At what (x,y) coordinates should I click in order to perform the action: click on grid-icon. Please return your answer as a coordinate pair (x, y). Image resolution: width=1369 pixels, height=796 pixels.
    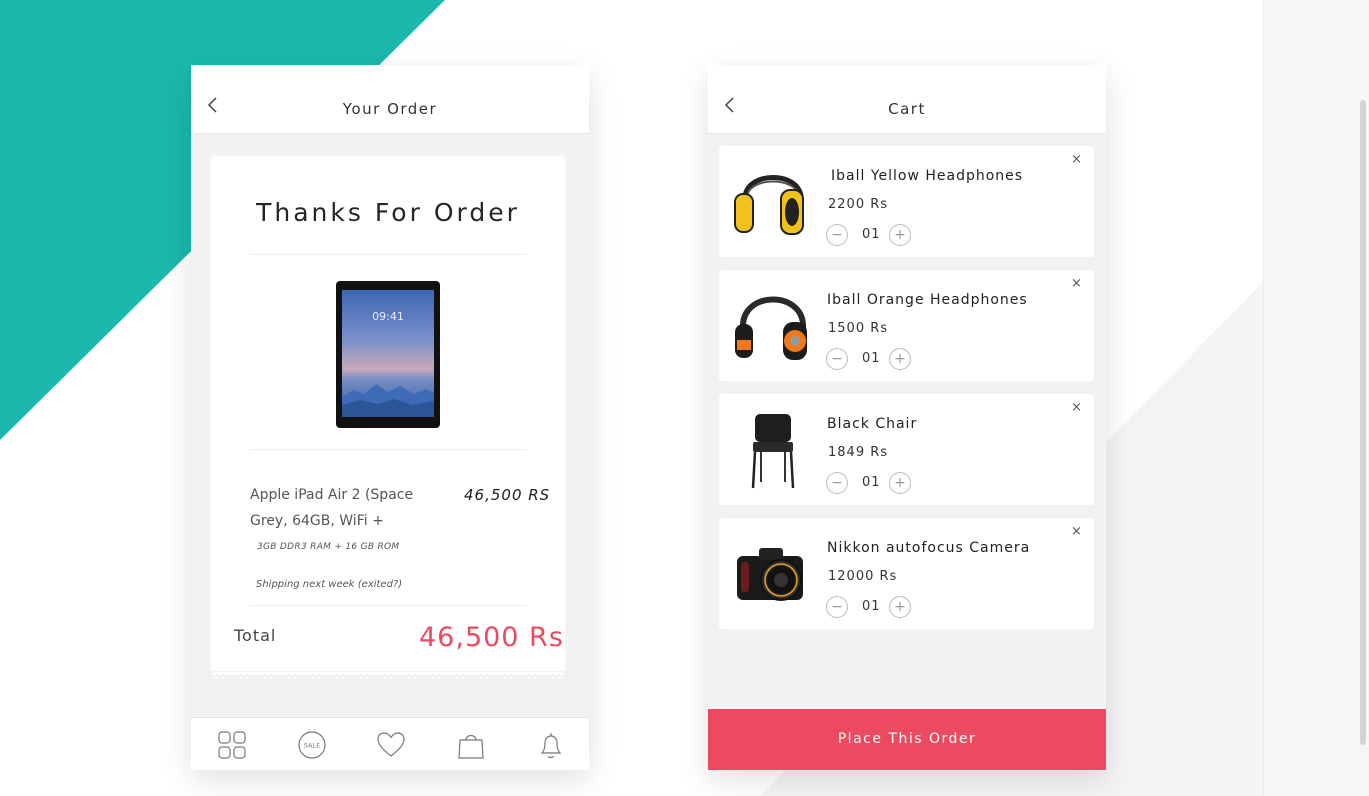
    Looking at the image, I should click on (232, 745).